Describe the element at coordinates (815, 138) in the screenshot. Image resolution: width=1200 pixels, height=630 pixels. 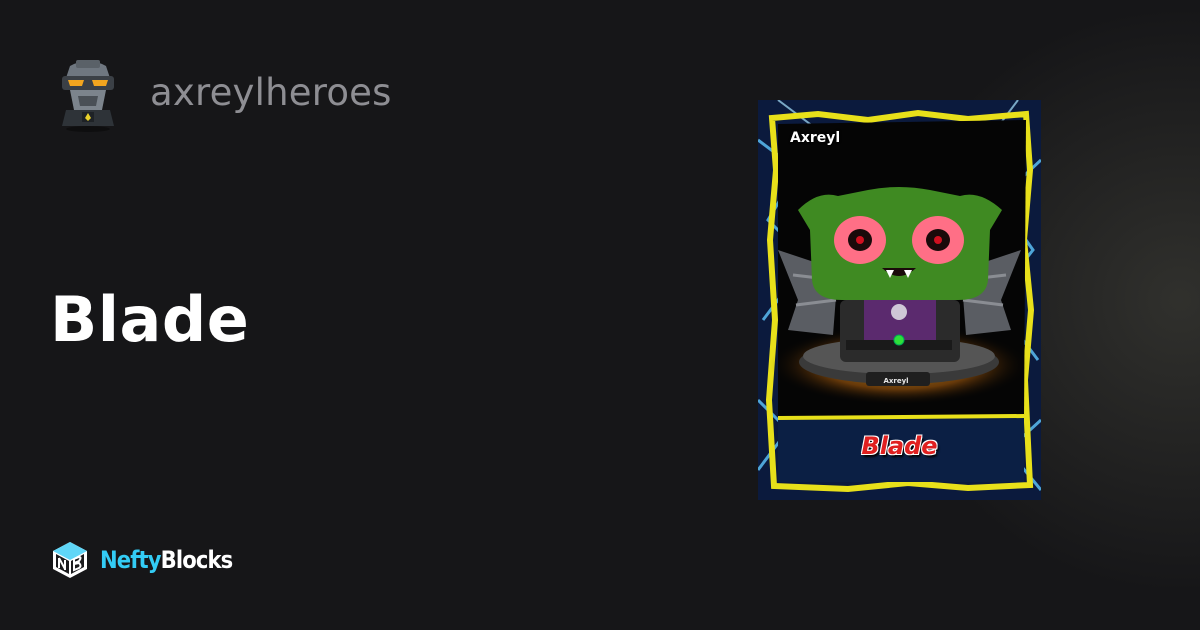
I see `card-top-label: Axreyl` at that location.